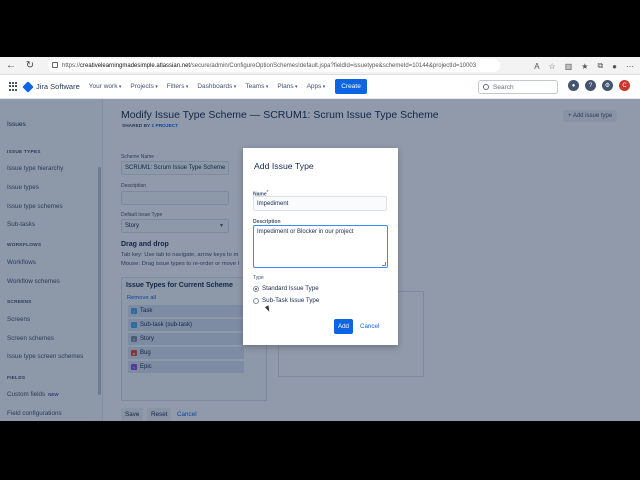 This screenshot has width=640, height=480. I want to click on url-host: creativelearningmadesimple.atlassian.net, so click(135, 65).